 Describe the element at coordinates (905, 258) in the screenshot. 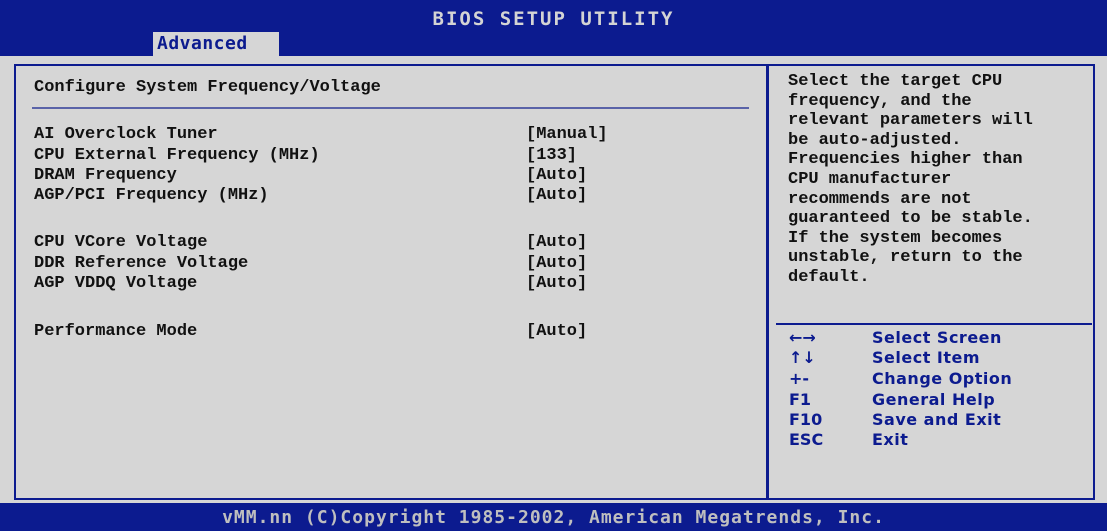

I see `help-line: unstable, return to the` at that location.